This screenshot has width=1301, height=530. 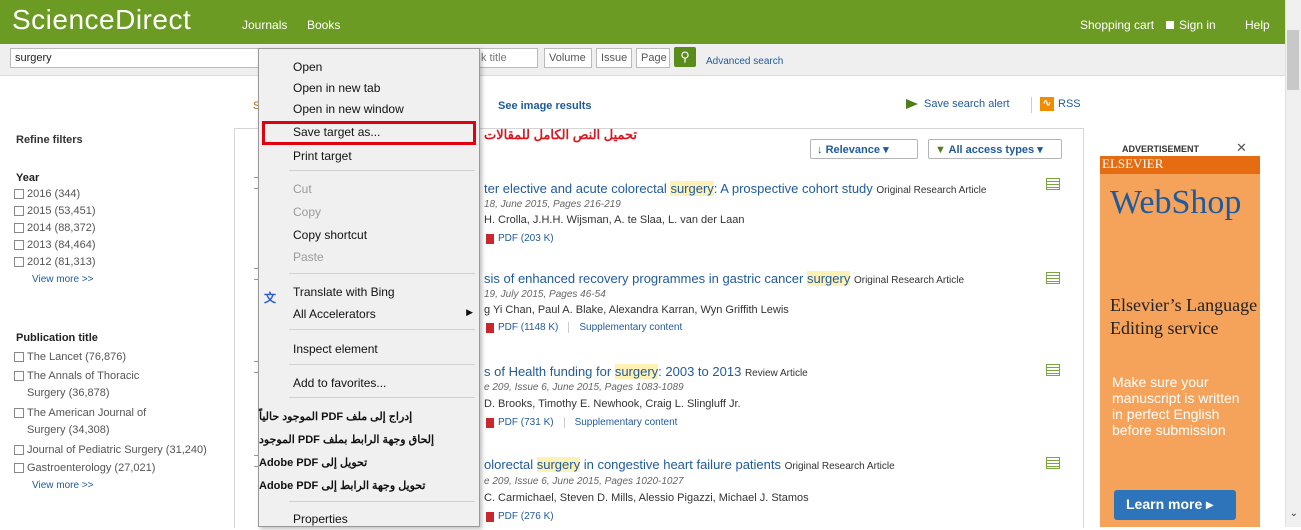 I want to click on pdf-label: PDF (276 K), so click(x=526, y=516).